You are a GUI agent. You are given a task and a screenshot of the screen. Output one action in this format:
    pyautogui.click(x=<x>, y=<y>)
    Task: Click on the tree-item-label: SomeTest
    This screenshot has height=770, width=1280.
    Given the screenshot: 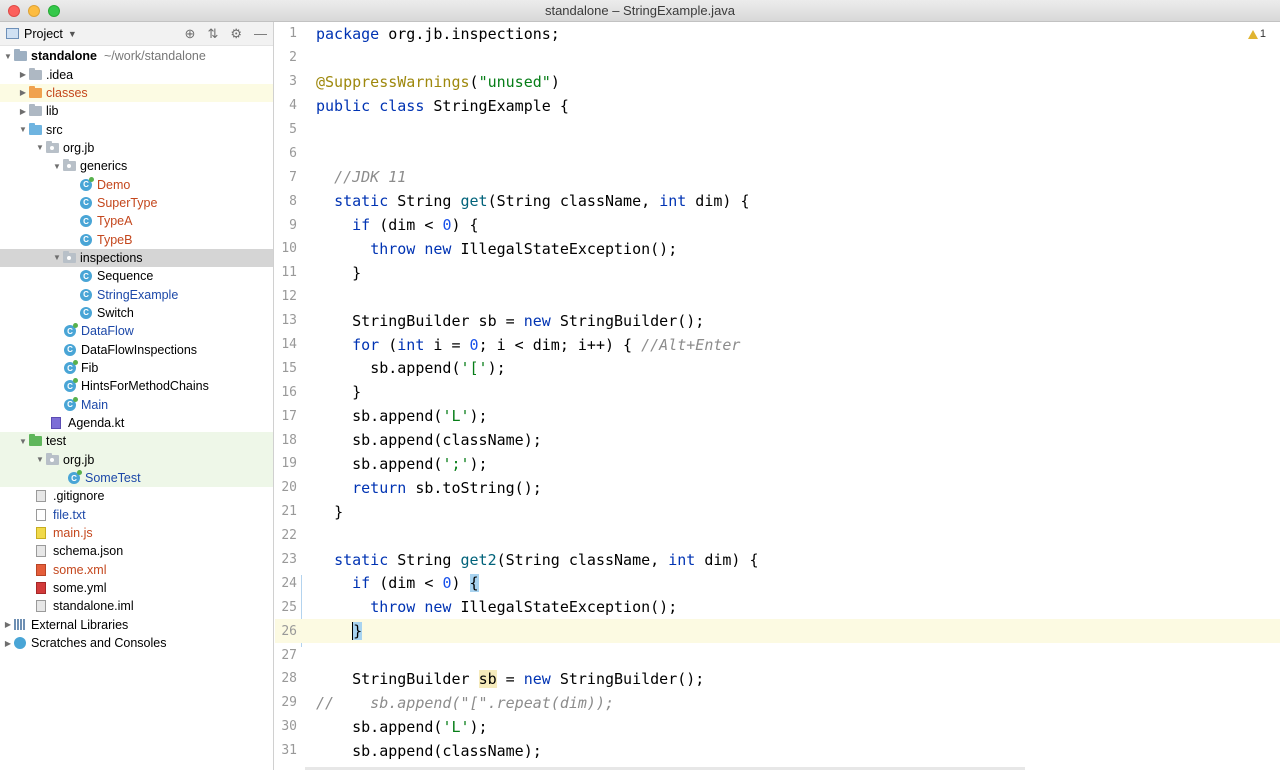 What is the action you would take?
    pyautogui.click(x=113, y=478)
    